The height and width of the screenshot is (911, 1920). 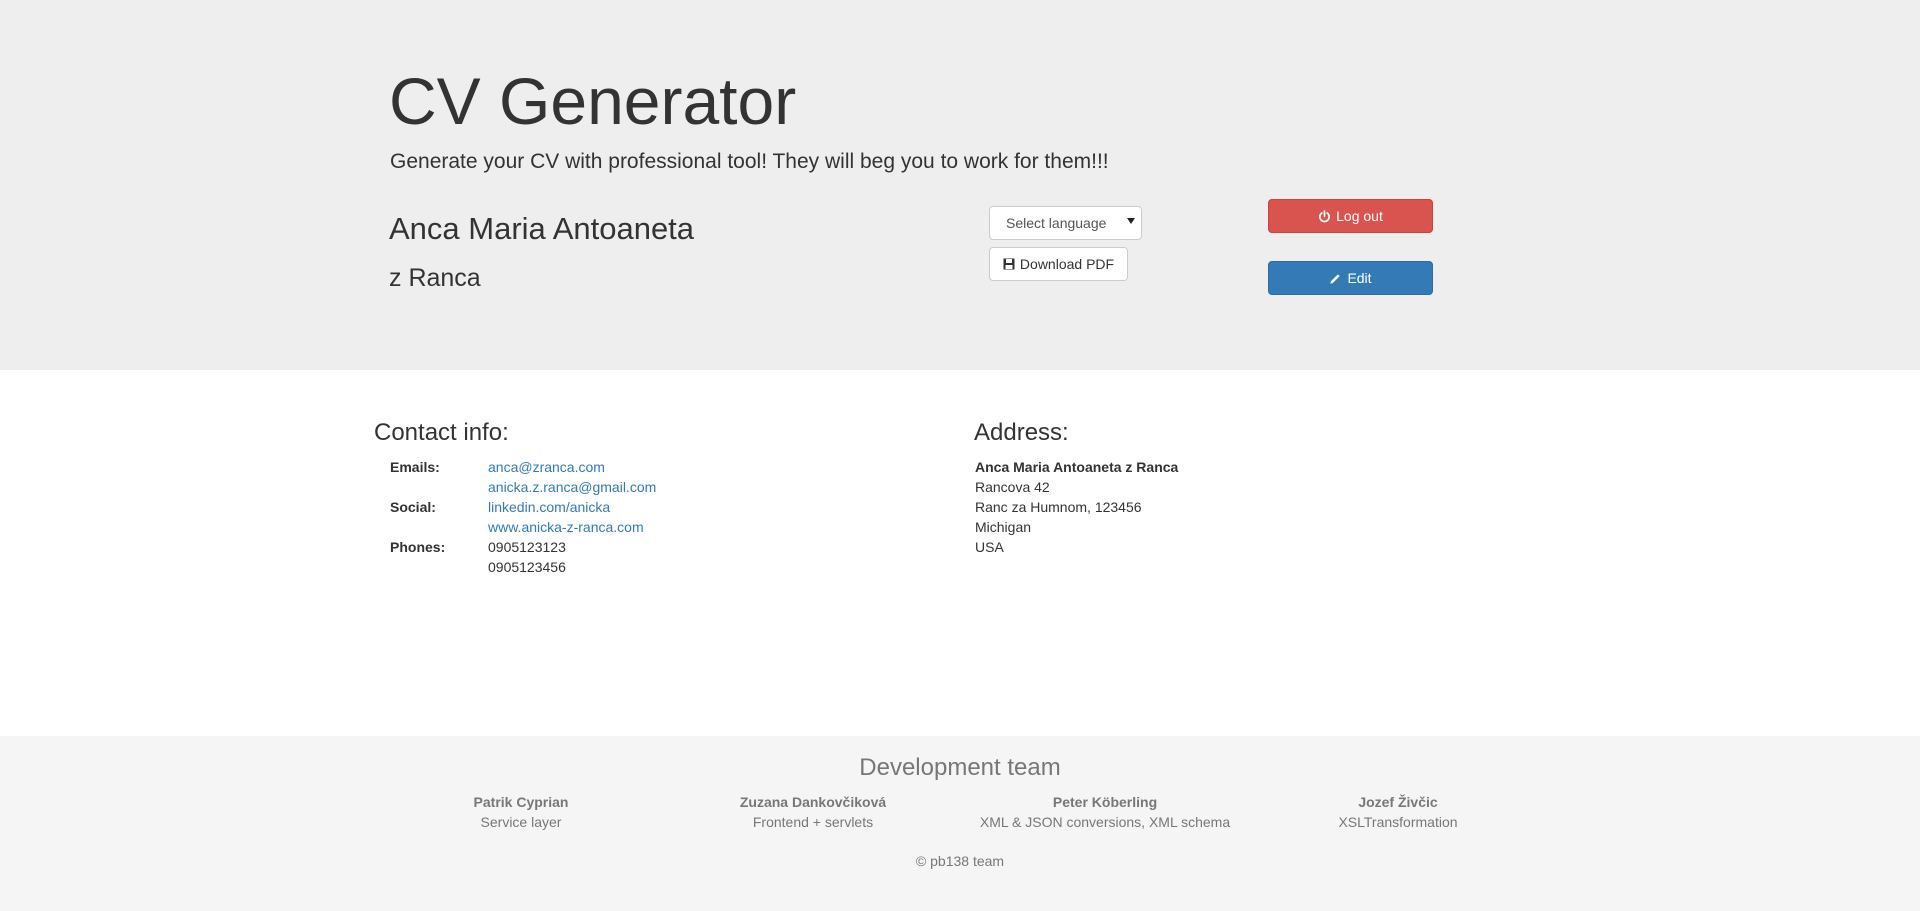 I want to click on edit-button: Edit, so click(x=1350, y=278).